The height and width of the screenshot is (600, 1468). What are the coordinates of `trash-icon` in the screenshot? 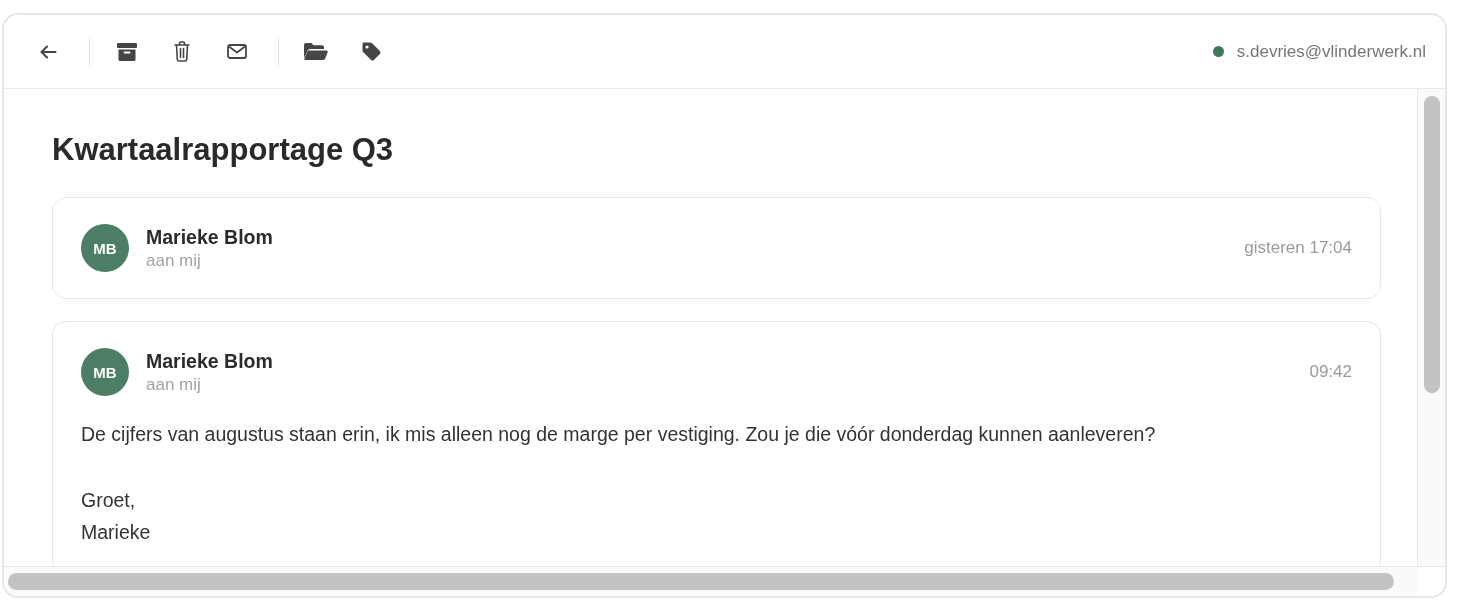 It's located at (182, 51).